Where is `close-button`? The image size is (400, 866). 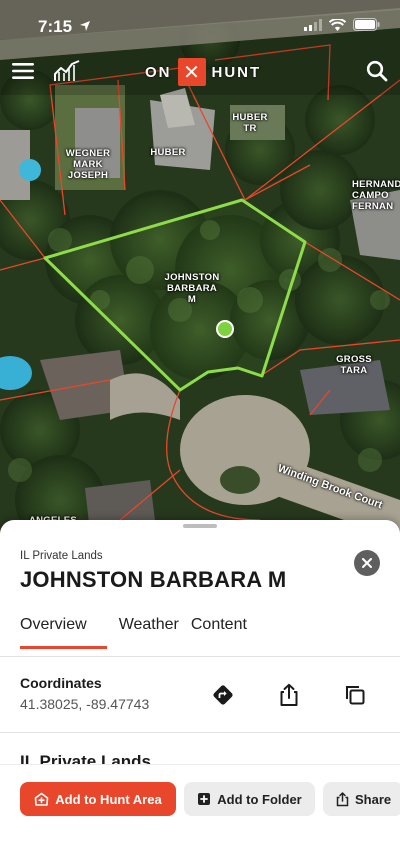 close-button is located at coordinates (367, 563).